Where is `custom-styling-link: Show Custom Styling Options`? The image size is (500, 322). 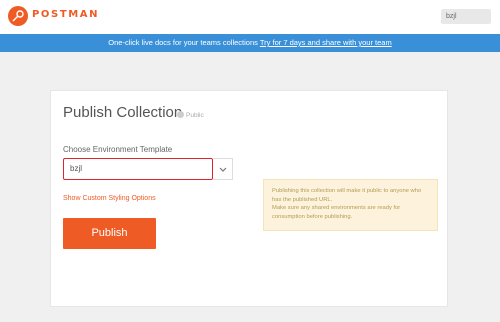
custom-styling-link: Show Custom Styling Options is located at coordinates (109, 198).